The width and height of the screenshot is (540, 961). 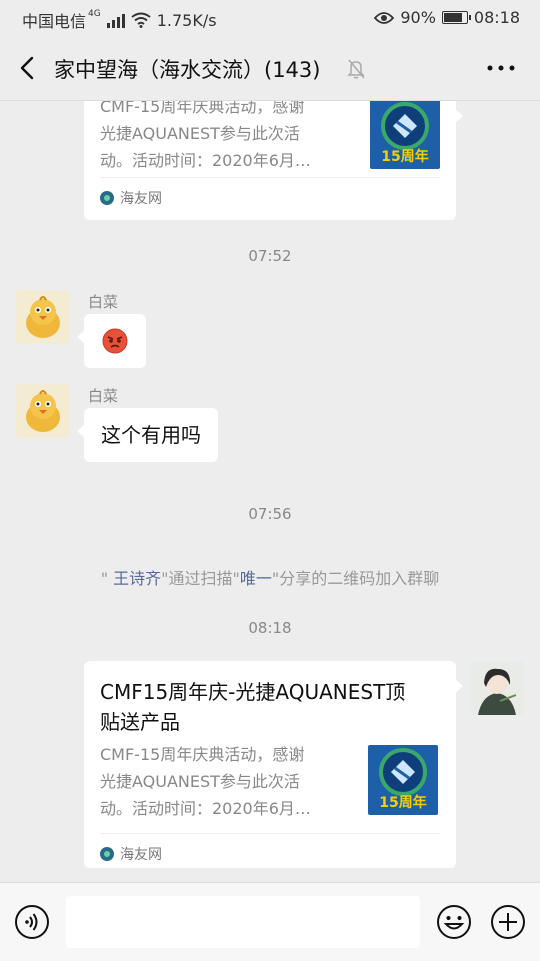 I want to click on voice-icon, so click(x=32, y=922).